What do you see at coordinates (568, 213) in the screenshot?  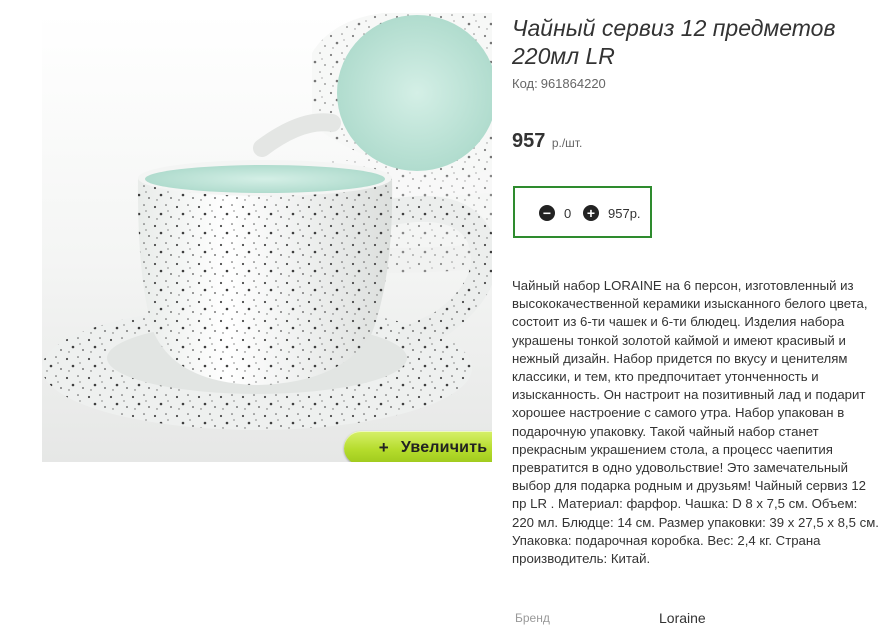 I see `quantity-value: 0` at bounding box center [568, 213].